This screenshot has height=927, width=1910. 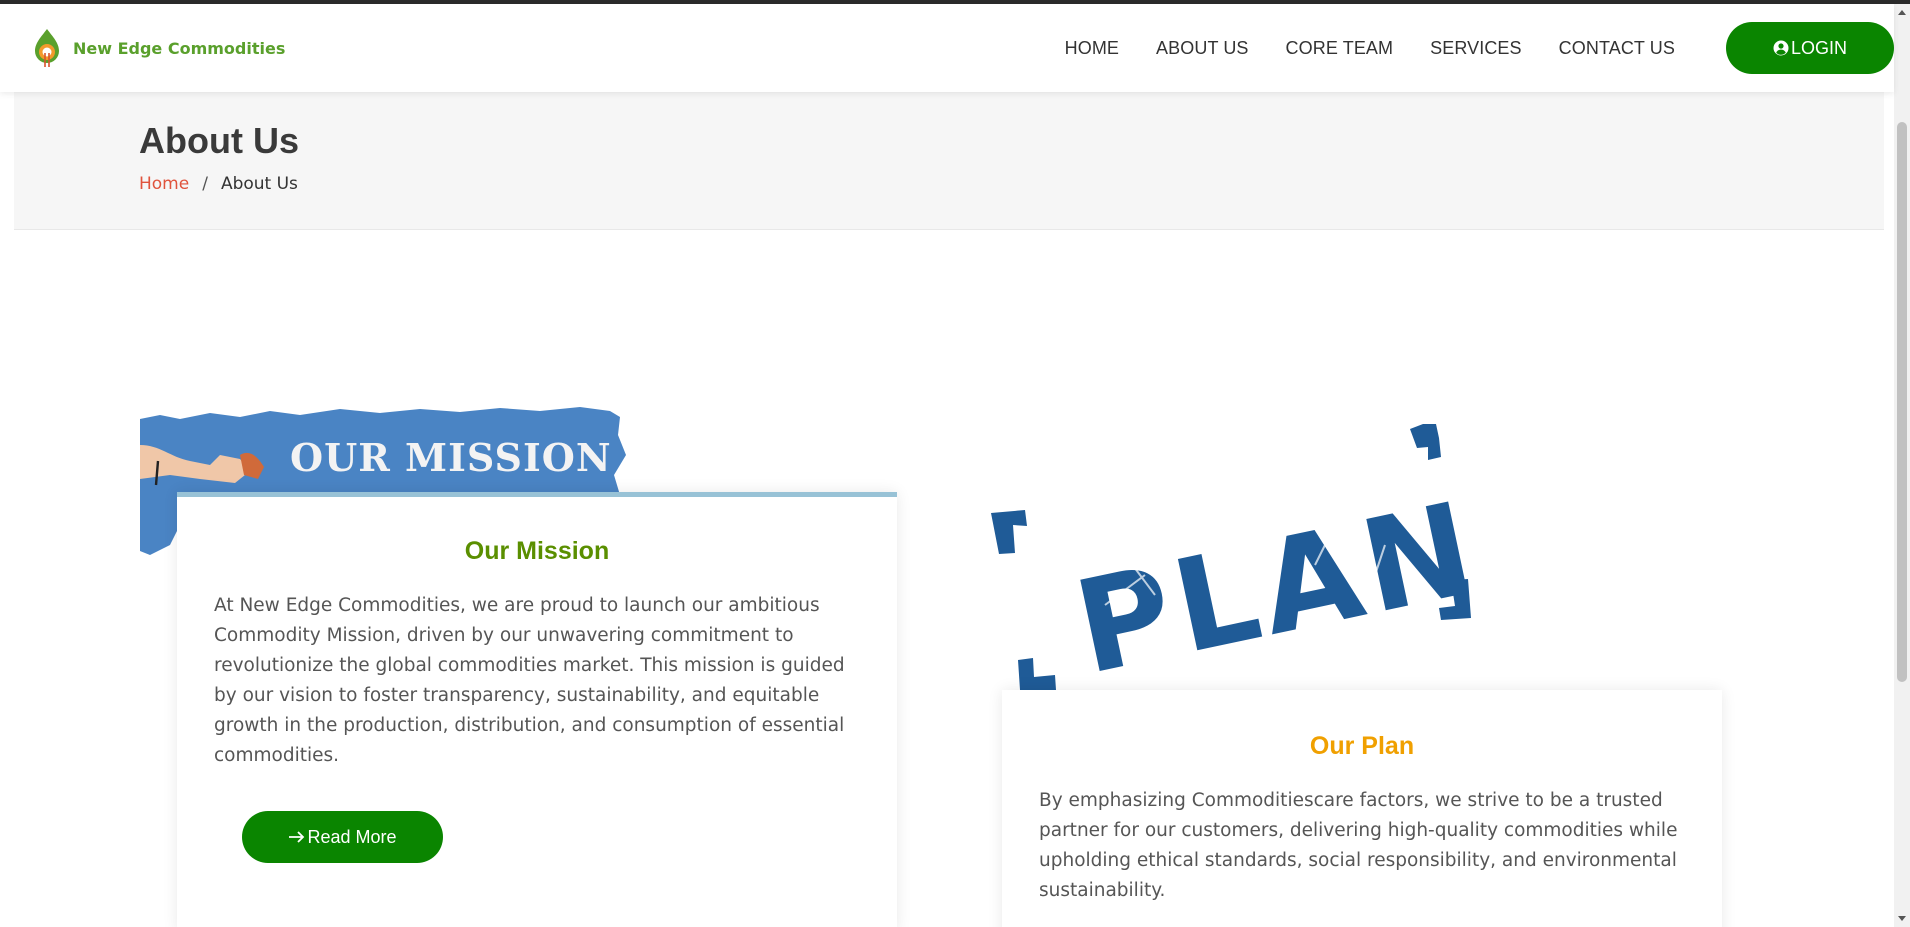 What do you see at coordinates (451, 457) in the screenshot?
I see `mission-image-text: OUR MISSION` at bounding box center [451, 457].